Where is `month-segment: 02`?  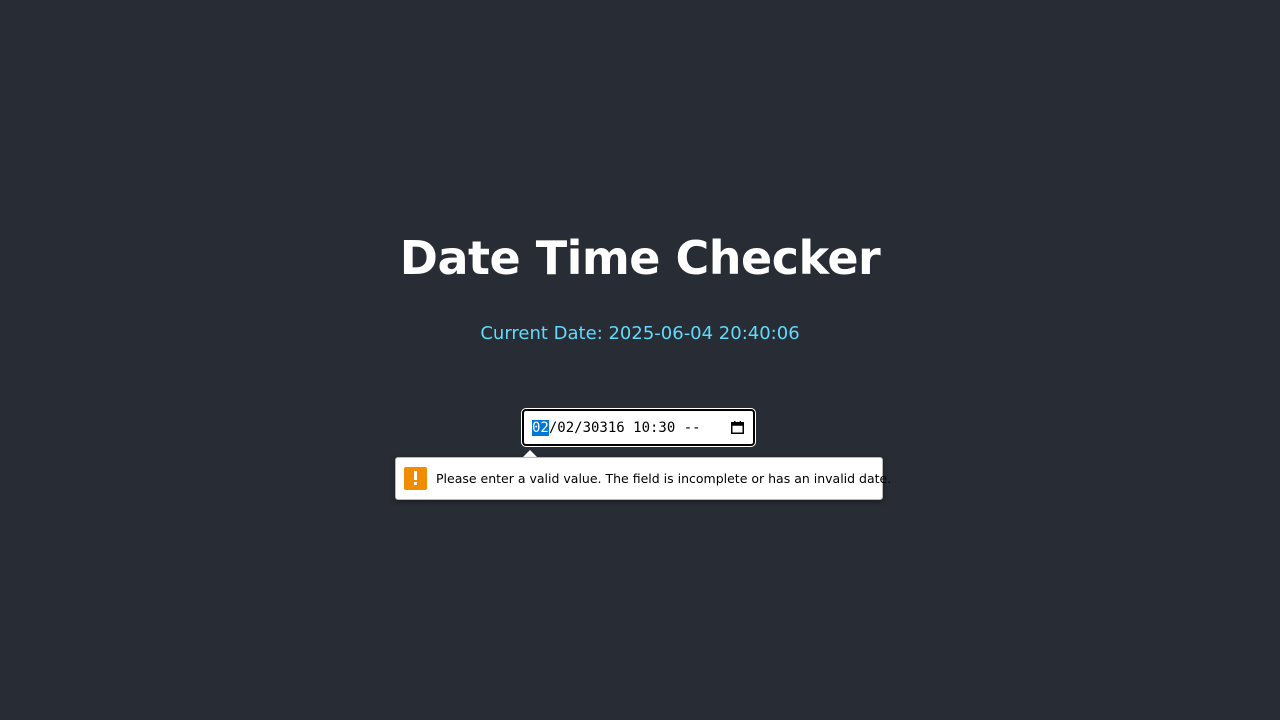
month-segment: 02 is located at coordinates (540, 427).